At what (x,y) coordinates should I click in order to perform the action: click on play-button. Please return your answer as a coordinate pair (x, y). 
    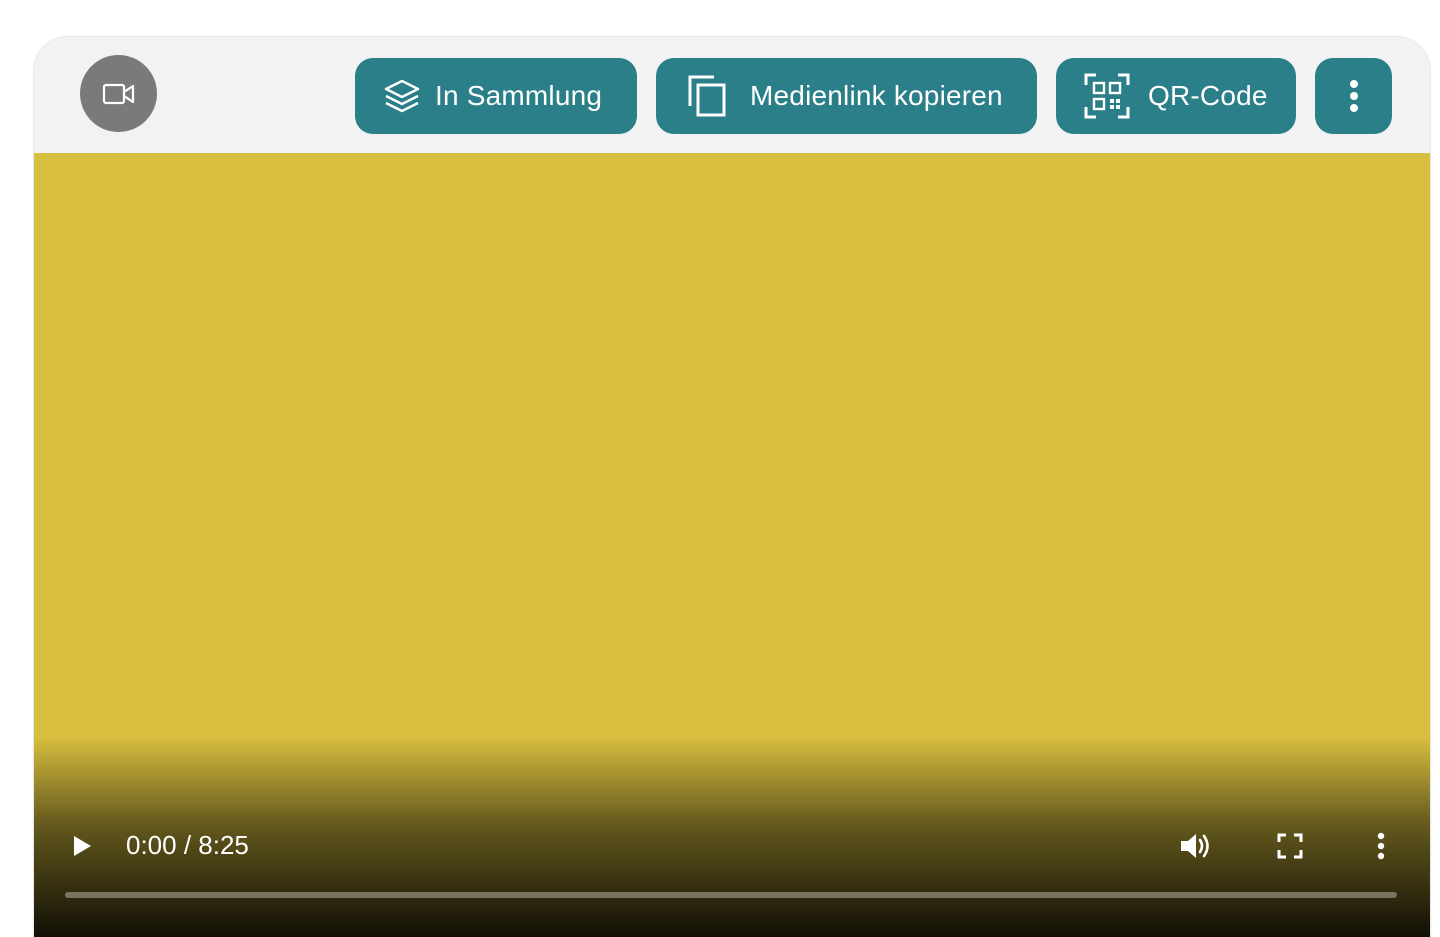
    Looking at the image, I should click on (82, 846).